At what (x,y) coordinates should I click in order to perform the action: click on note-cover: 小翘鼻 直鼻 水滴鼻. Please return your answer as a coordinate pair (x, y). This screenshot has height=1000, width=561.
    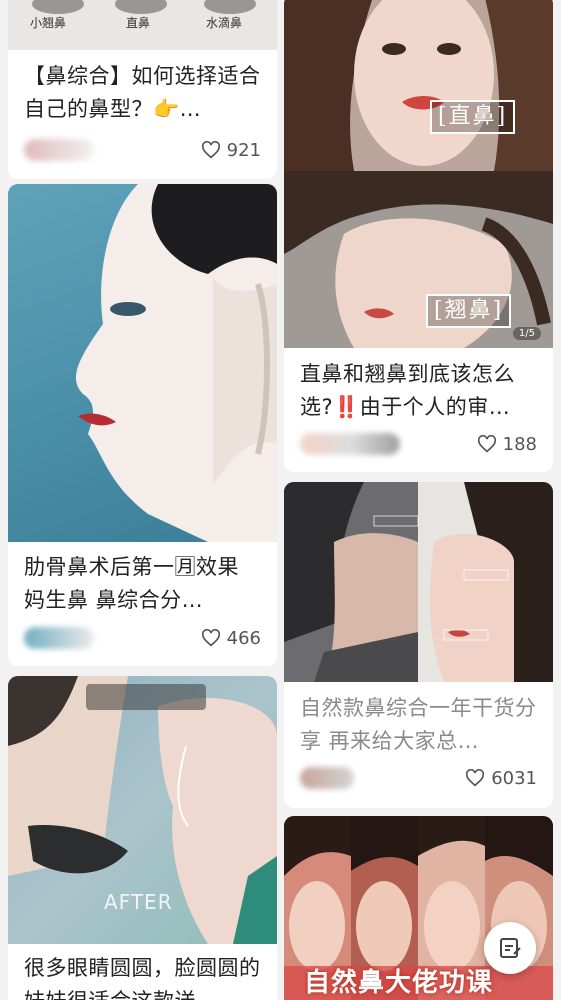
    Looking at the image, I should click on (142, 25).